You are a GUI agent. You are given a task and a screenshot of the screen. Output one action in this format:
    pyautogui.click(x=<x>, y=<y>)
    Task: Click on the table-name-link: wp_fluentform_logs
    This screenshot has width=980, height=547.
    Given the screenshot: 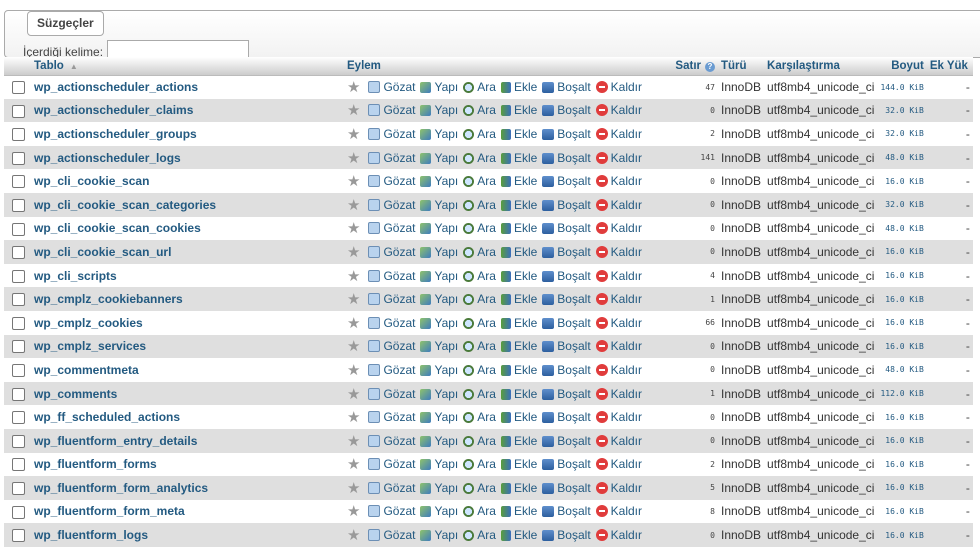 What is the action you would take?
    pyautogui.click(x=91, y=535)
    